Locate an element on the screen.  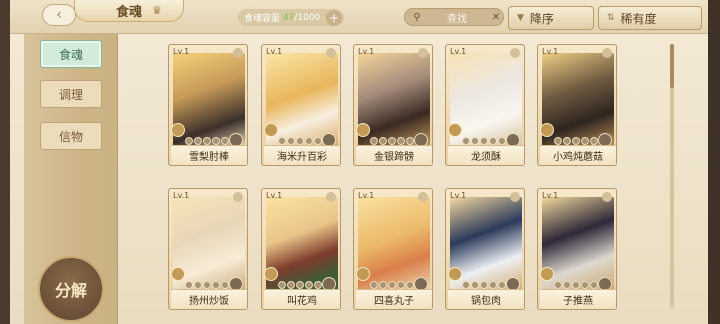
capacity-max: /1000 is located at coordinates (307, 17).